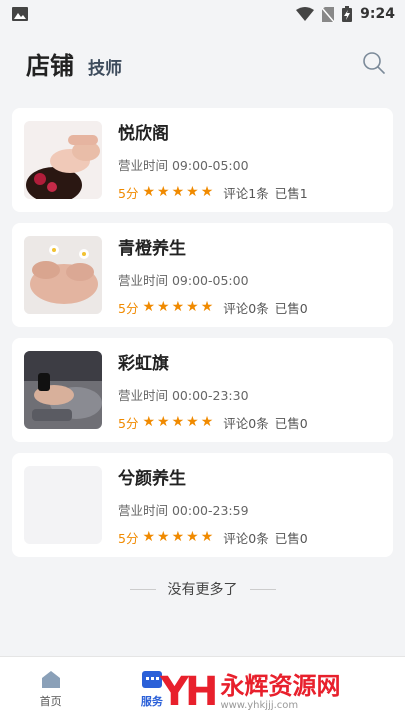  I want to click on wifi-icon, so click(305, 14).